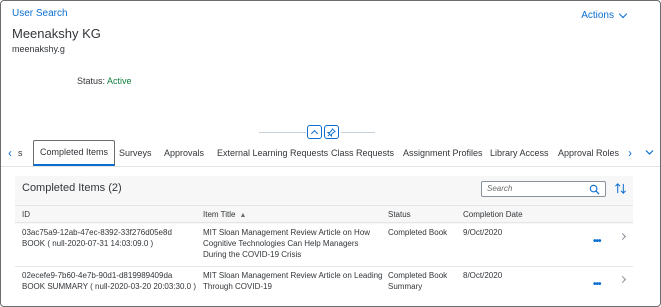 This screenshot has width=661, height=307. I want to click on sort-ascending-icon: ▲, so click(243, 215).